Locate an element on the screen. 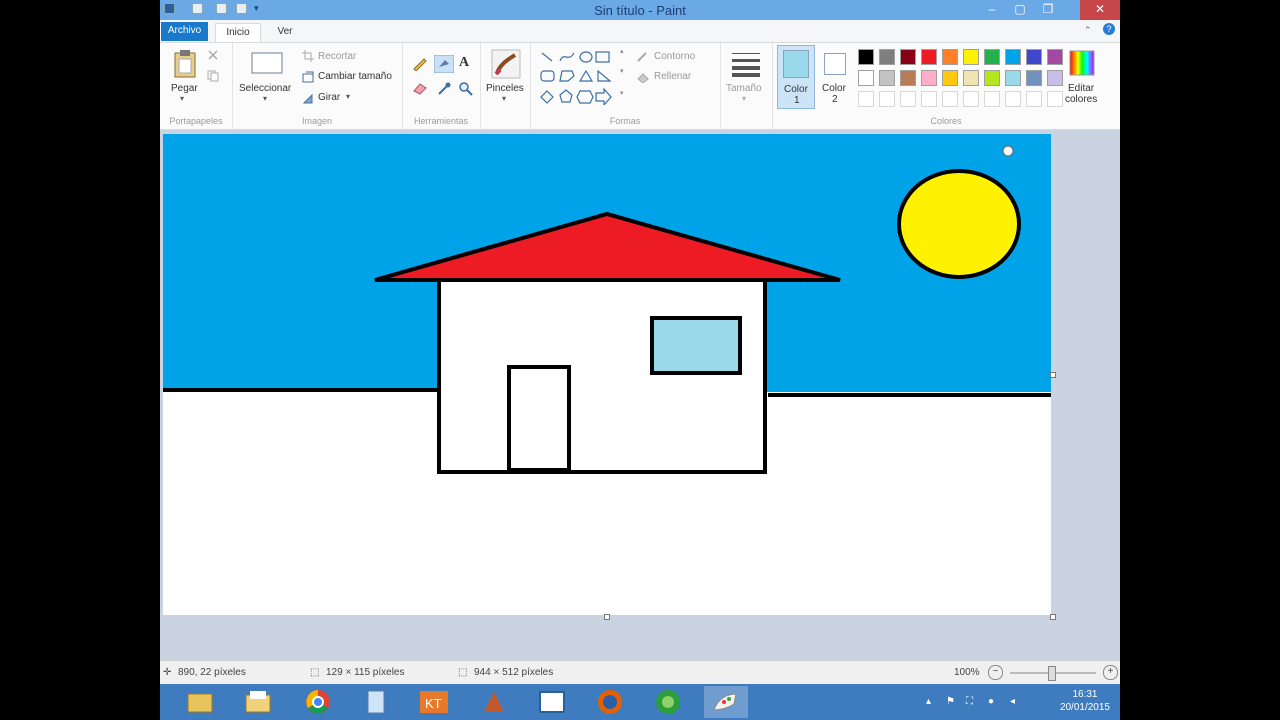 This screenshot has width=1280, height=720. tray-flag-icon: ⚑ is located at coordinates (950, 701).